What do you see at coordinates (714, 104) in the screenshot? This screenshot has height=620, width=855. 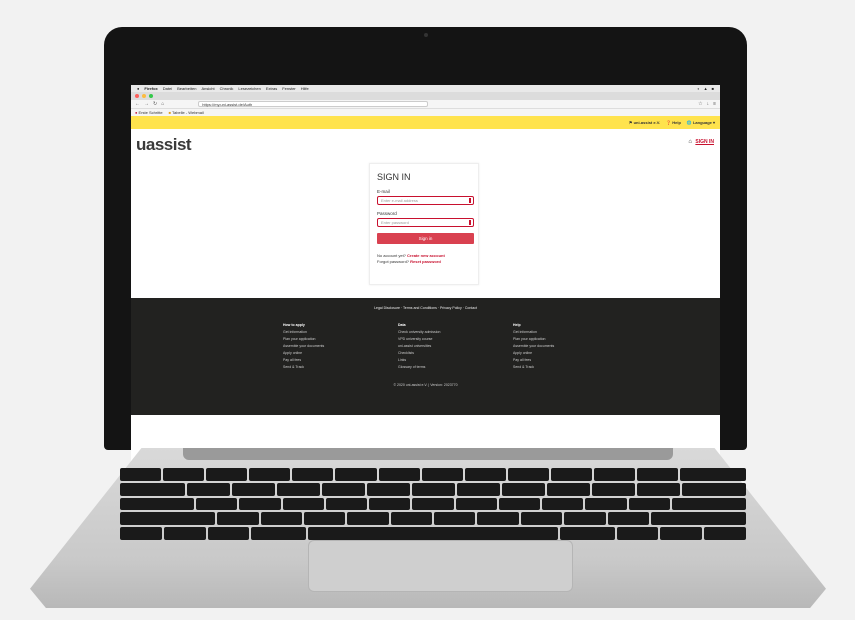 I see `menu-icon: ≡` at bounding box center [714, 104].